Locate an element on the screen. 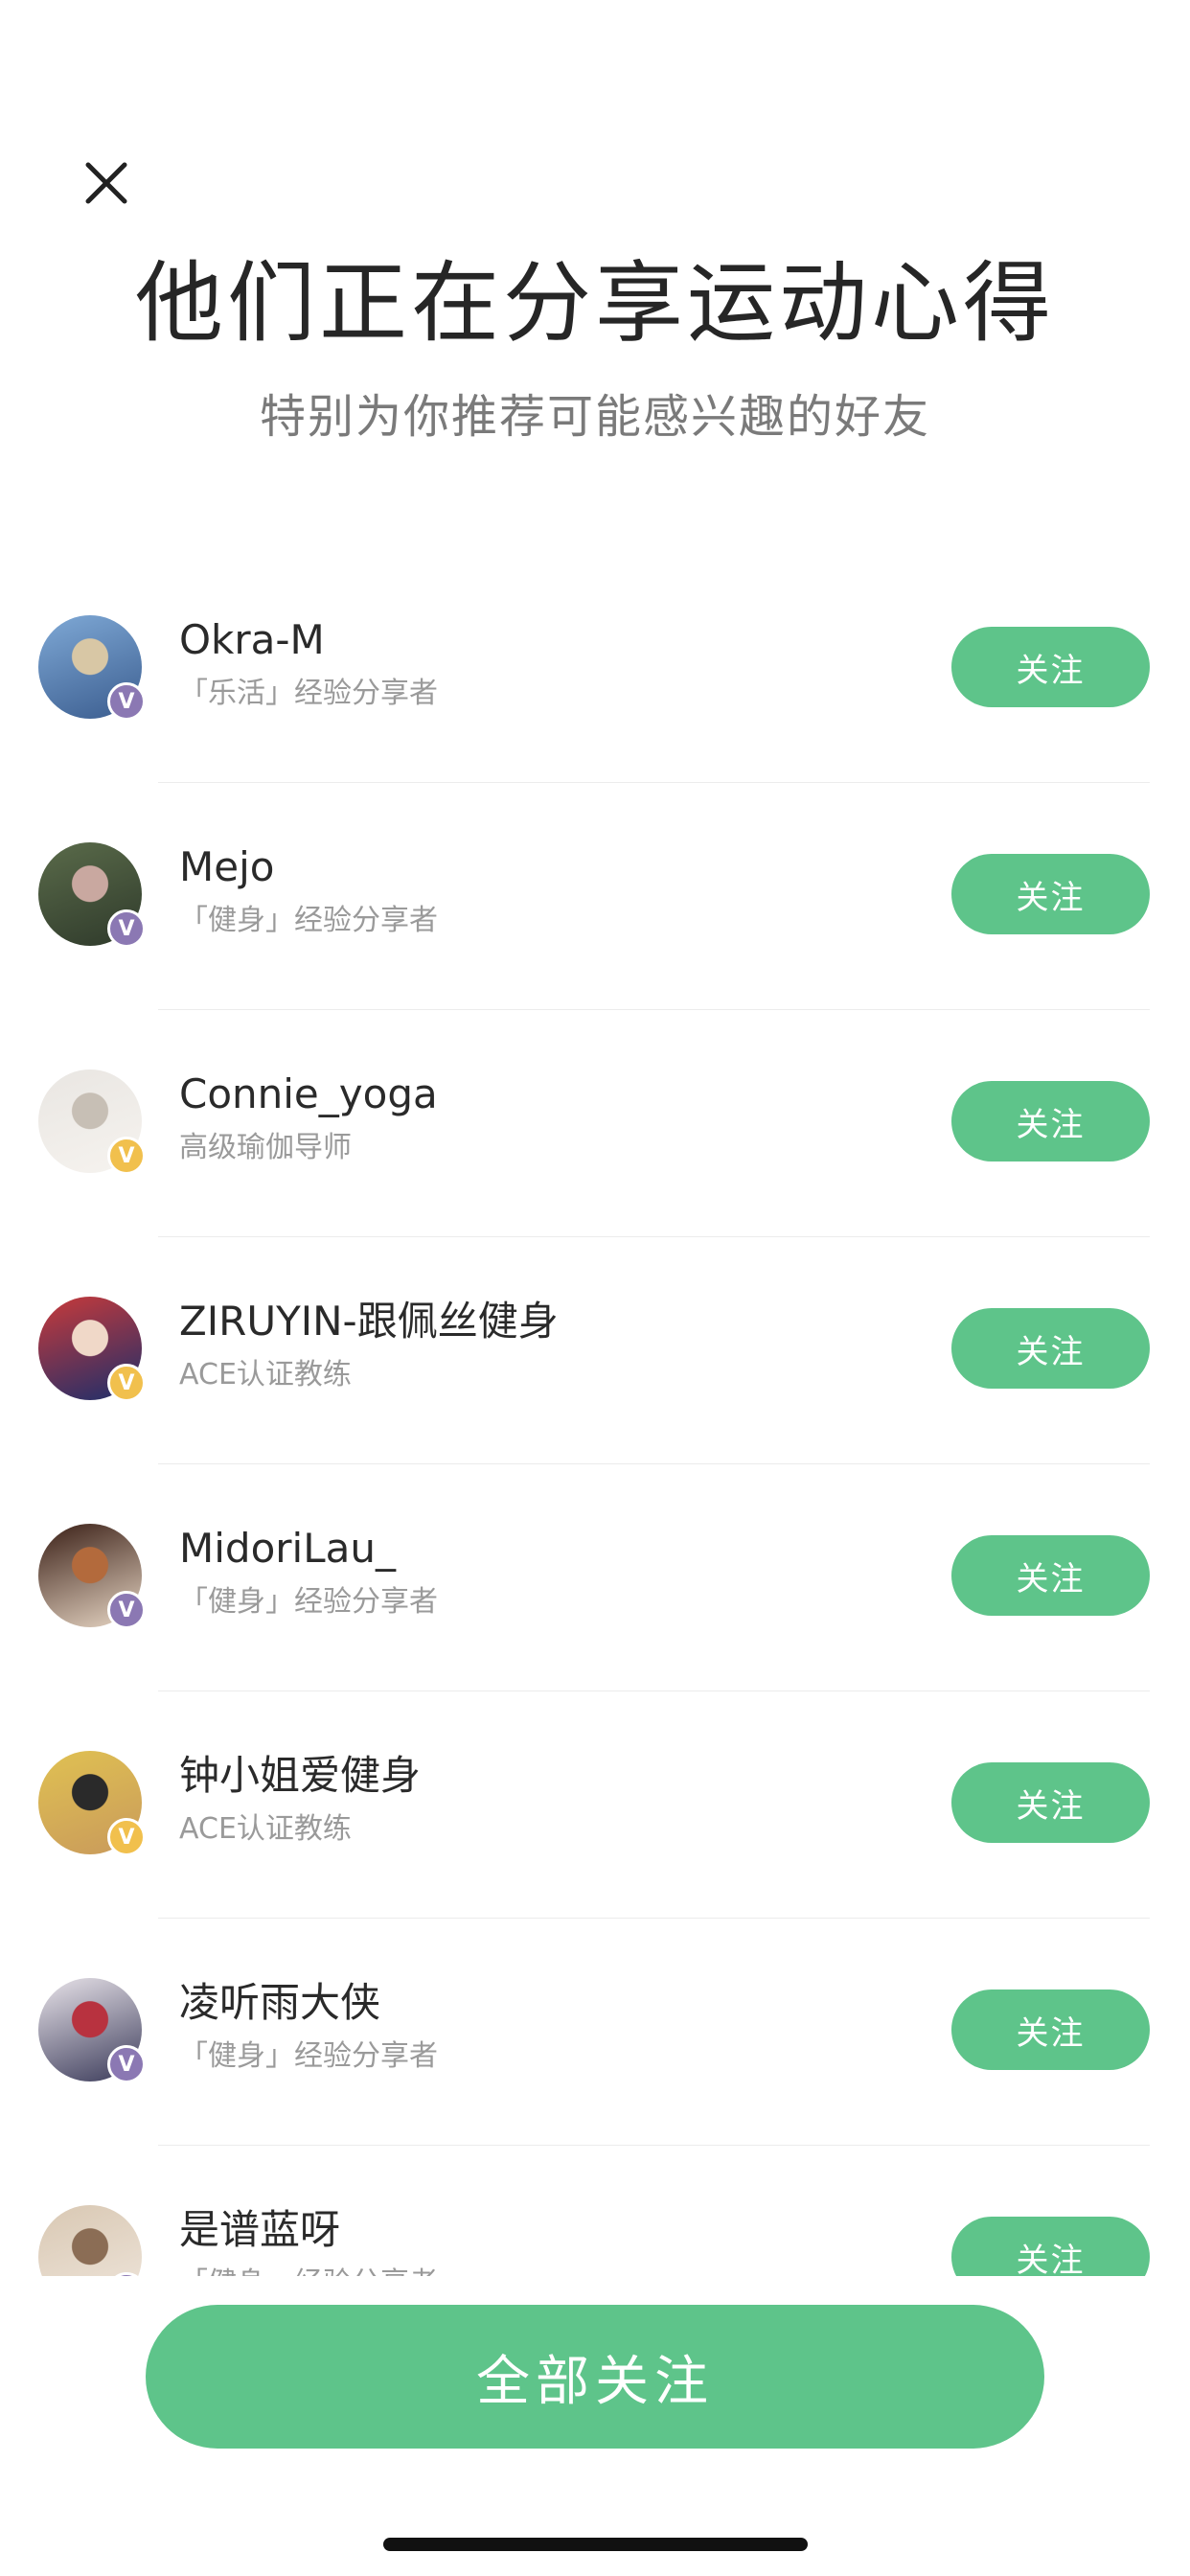 The height and width of the screenshot is (2576, 1190). user-name: Okra-M is located at coordinates (252, 640).